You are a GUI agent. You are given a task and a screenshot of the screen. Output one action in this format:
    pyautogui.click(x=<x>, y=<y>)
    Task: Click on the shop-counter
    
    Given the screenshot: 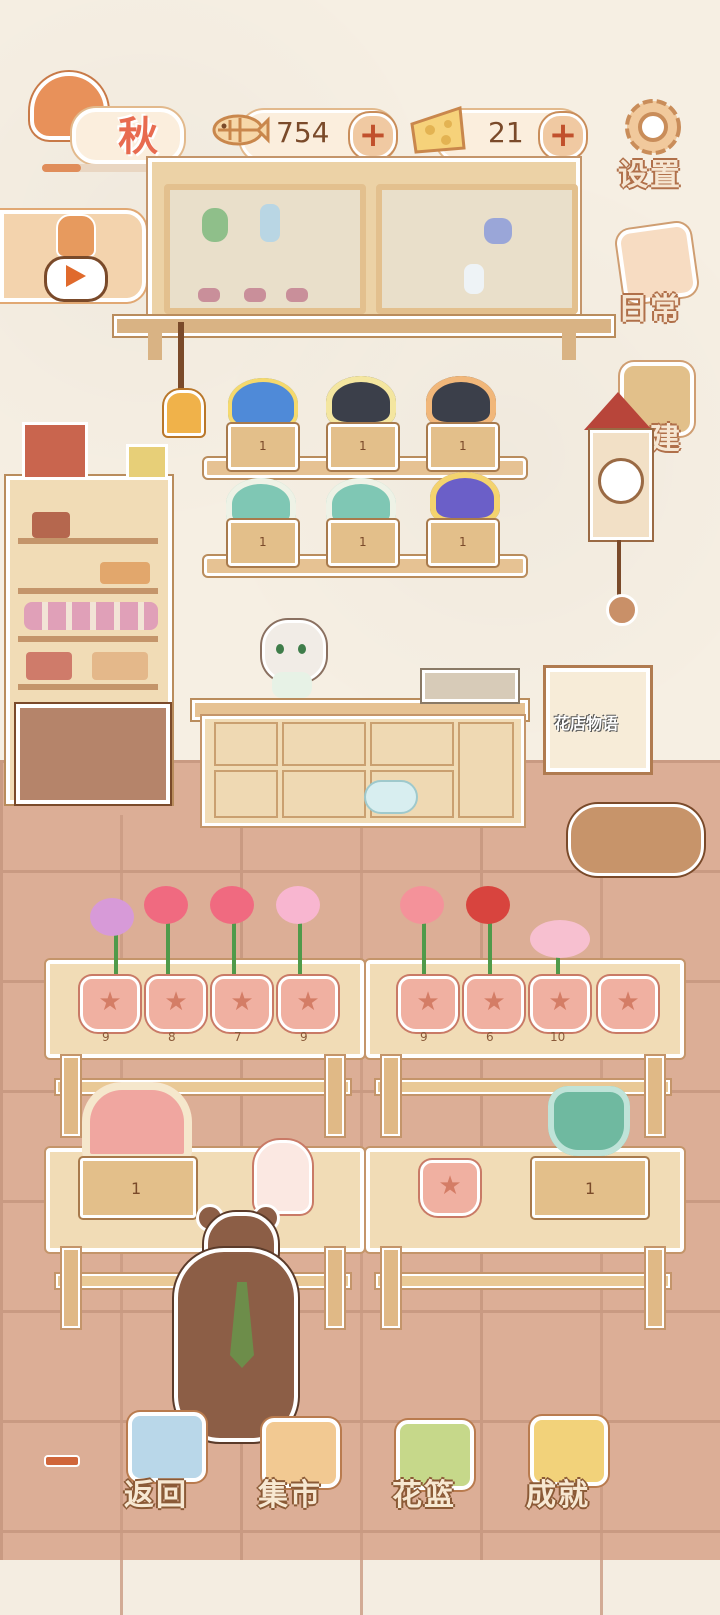 What is the action you would take?
    pyautogui.click(x=361, y=763)
    